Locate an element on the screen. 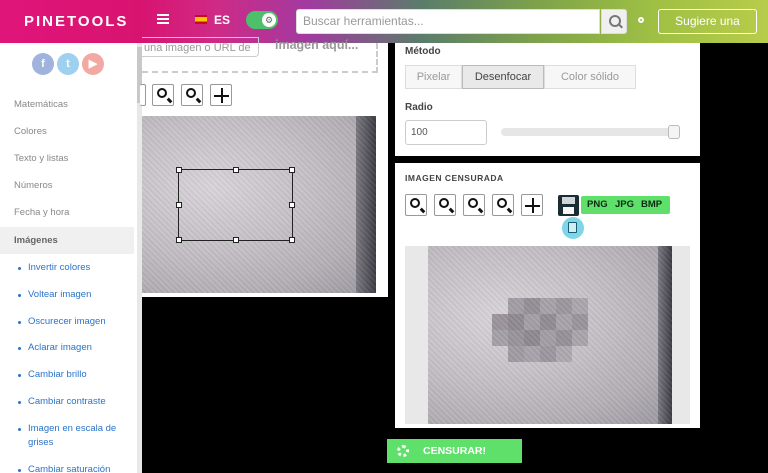  sidebar-item: Voltear imagen is located at coordinates (73, 295).